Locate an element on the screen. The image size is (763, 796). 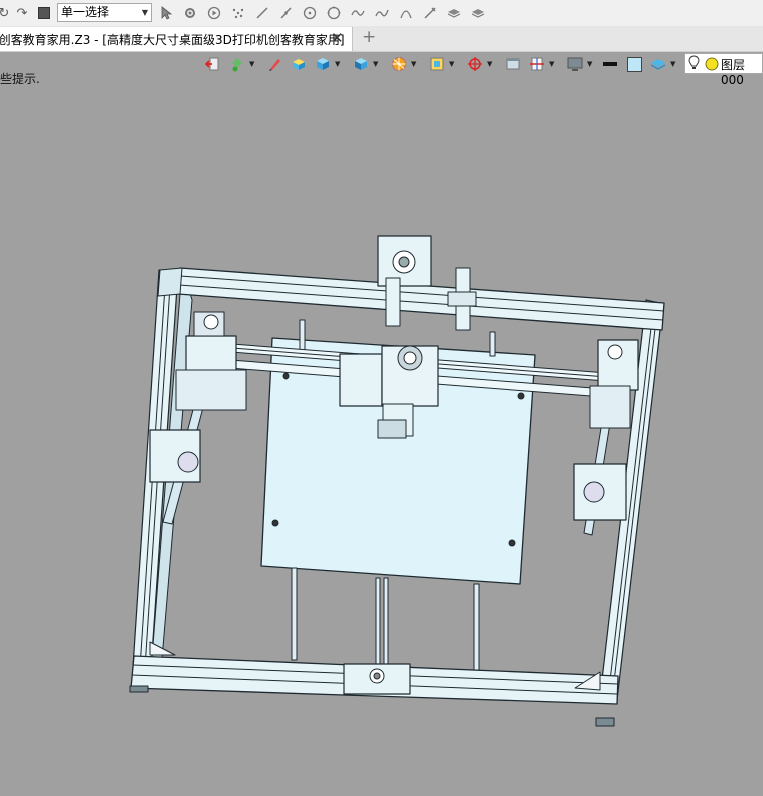
bottom-bracket is located at coordinates (377, 679).